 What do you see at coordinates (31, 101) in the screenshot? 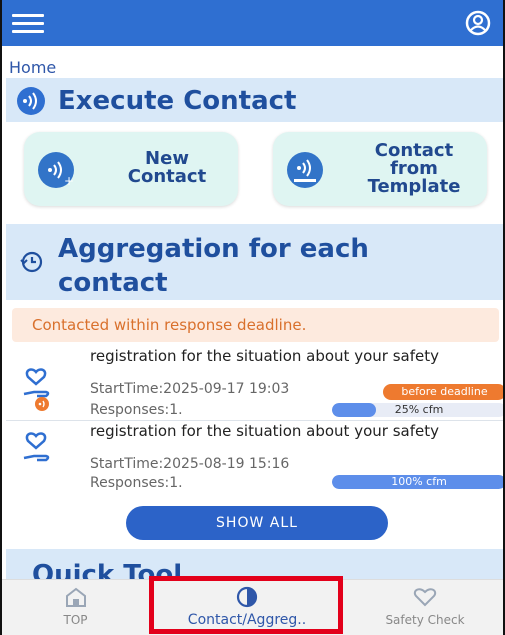
I see `broadcast-icon` at bounding box center [31, 101].